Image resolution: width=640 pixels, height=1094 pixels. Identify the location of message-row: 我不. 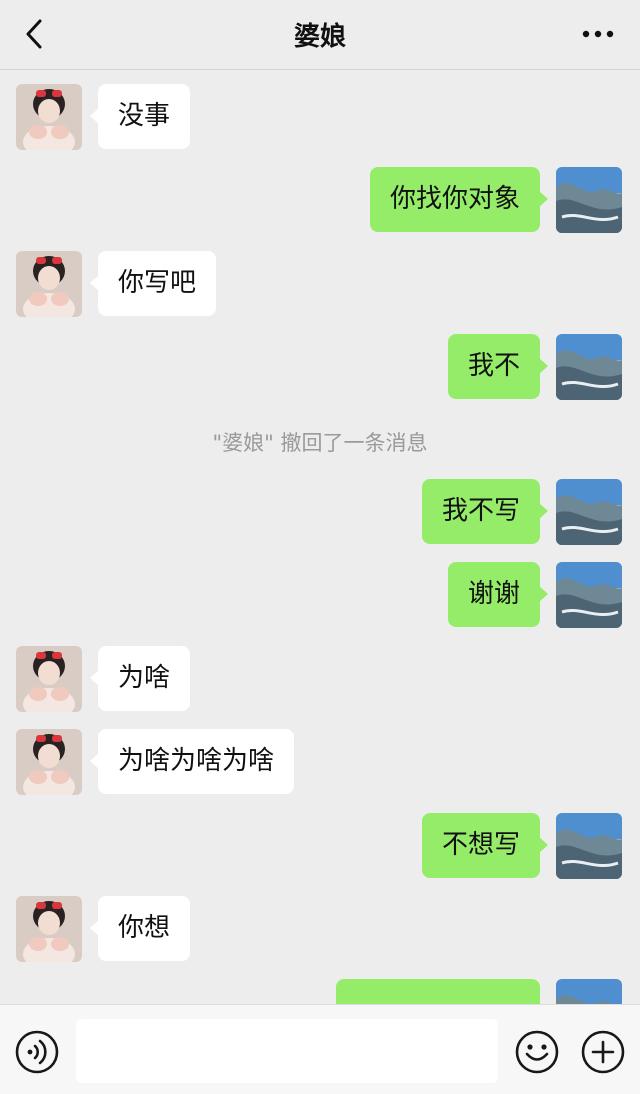
(320, 367).